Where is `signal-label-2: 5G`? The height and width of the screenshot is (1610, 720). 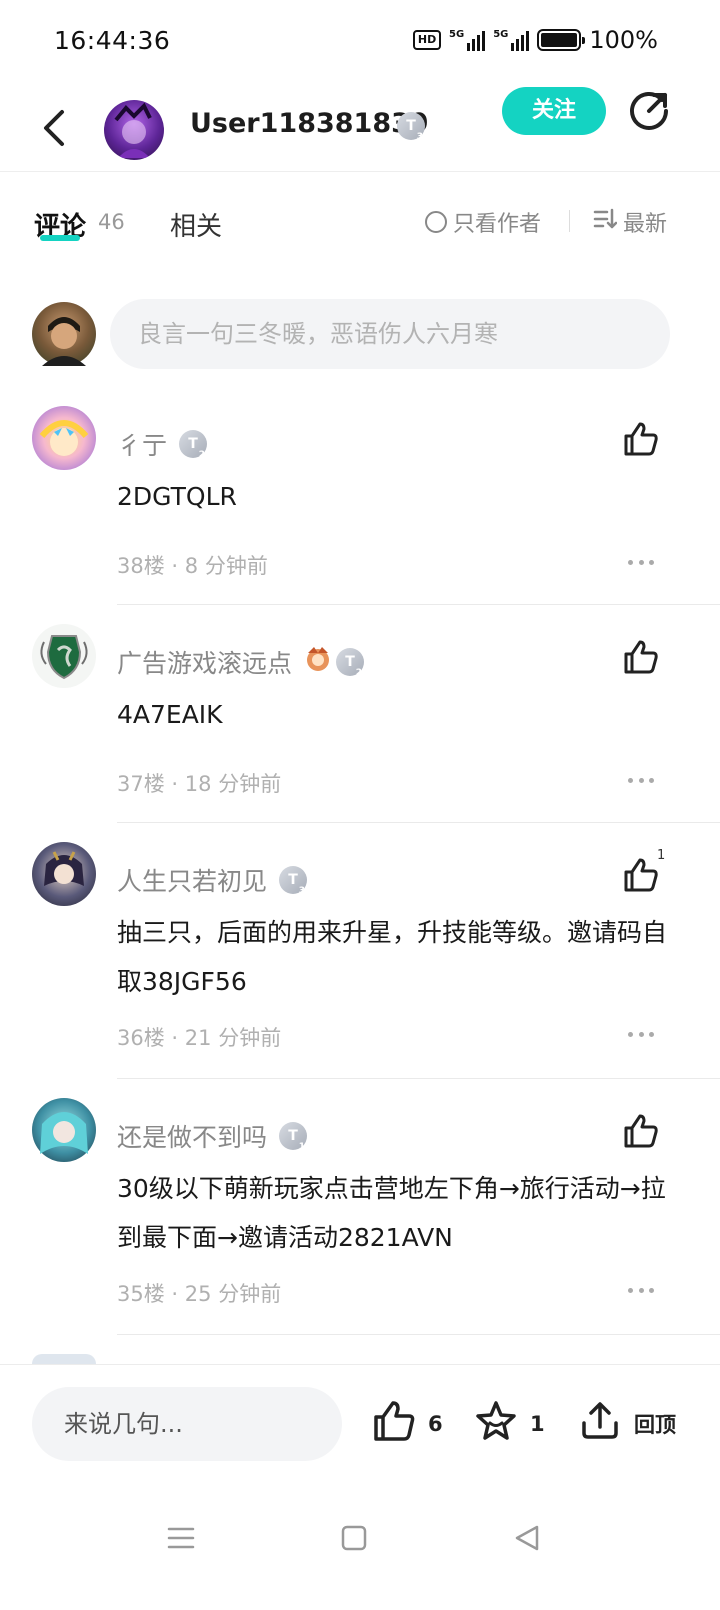 signal-label-2: 5G is located at coordinates (501, 34).